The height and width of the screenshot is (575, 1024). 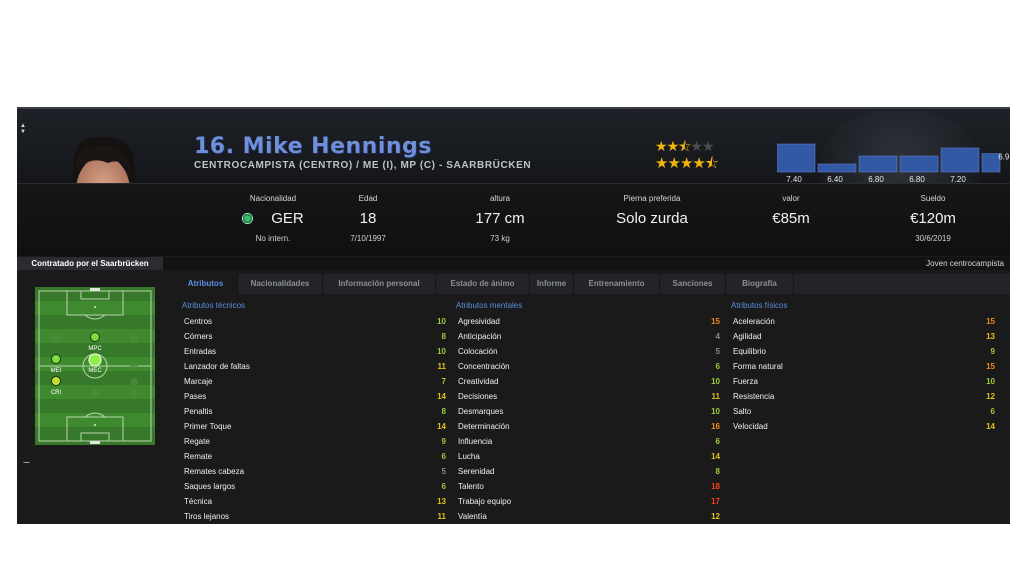 I want to click on tab-biografia: Biografía, so click(x=760, y=284).